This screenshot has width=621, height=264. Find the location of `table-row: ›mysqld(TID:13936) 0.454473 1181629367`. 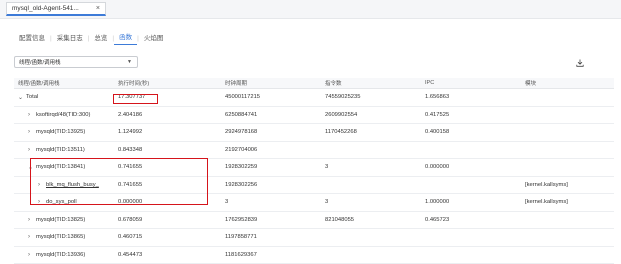

table-row: ›mysqld(TID:13936) 0.454473 1181629367 is located at coordinates (314, 255).